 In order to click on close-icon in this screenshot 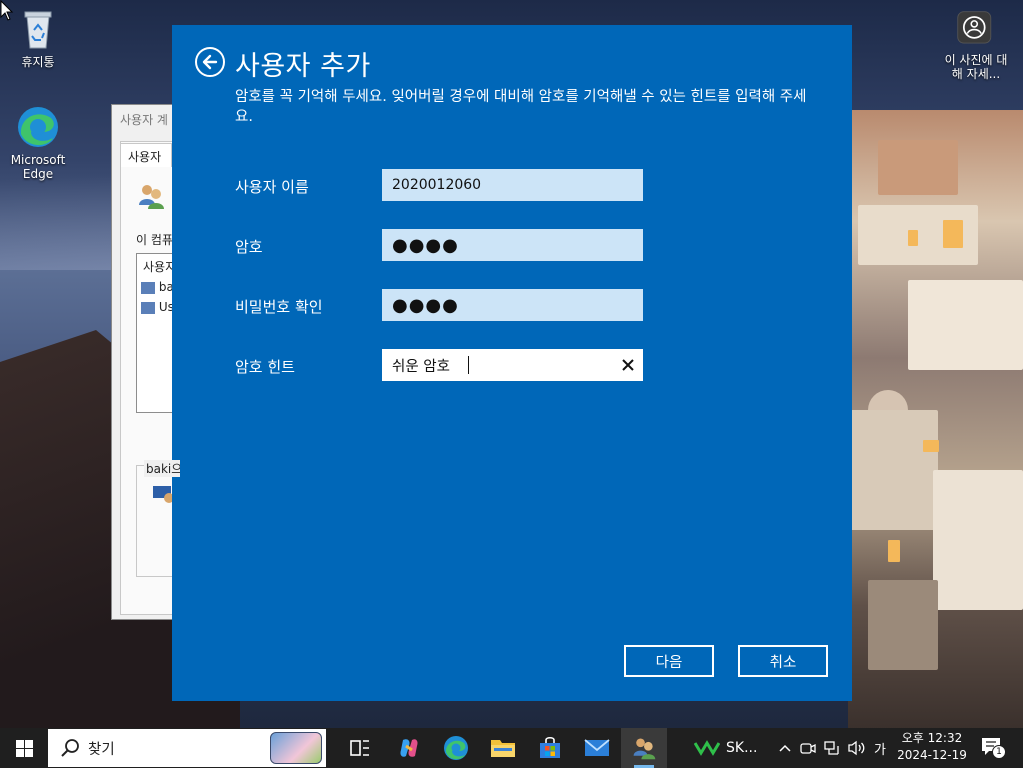, I will do `click(628, 365)`.